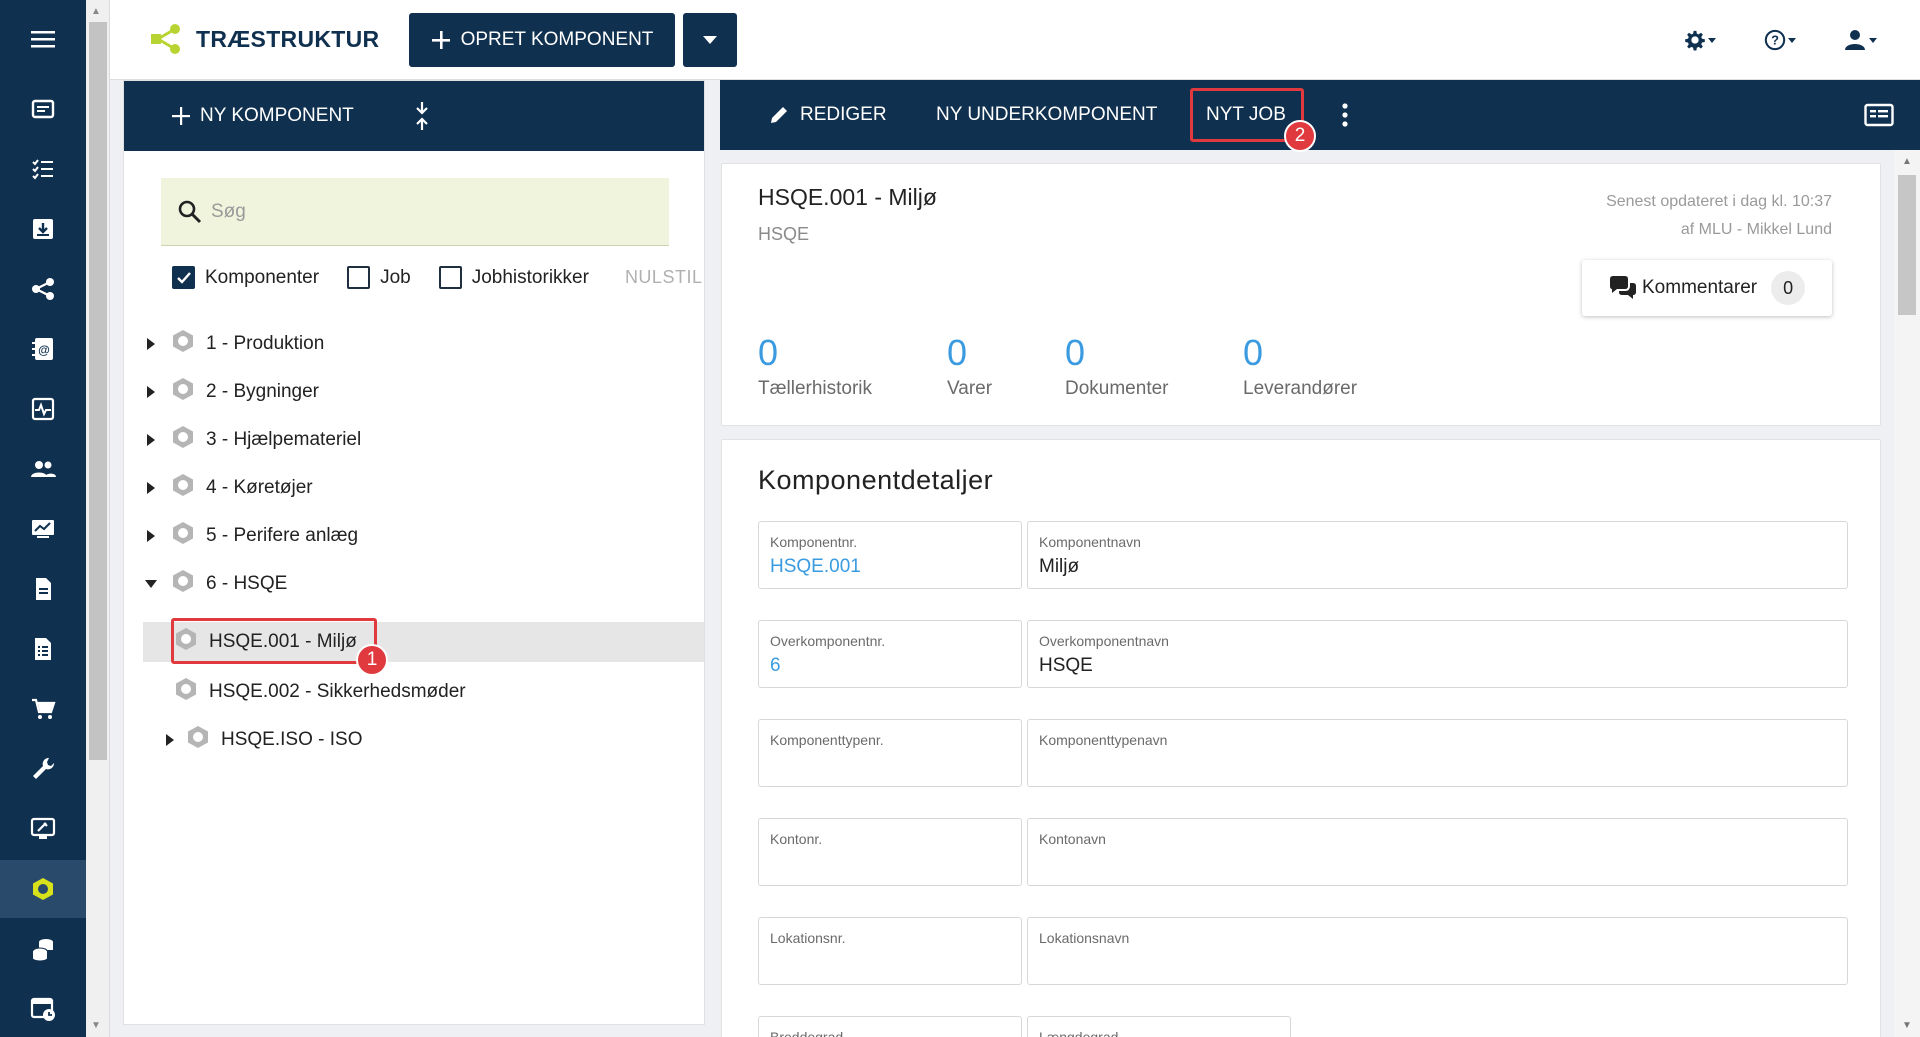  What do you see at coordinates (261, 740) in the screenshot?
I see `tree-node: HSQE.ISO - ISO` at bounding box center [261, 740].